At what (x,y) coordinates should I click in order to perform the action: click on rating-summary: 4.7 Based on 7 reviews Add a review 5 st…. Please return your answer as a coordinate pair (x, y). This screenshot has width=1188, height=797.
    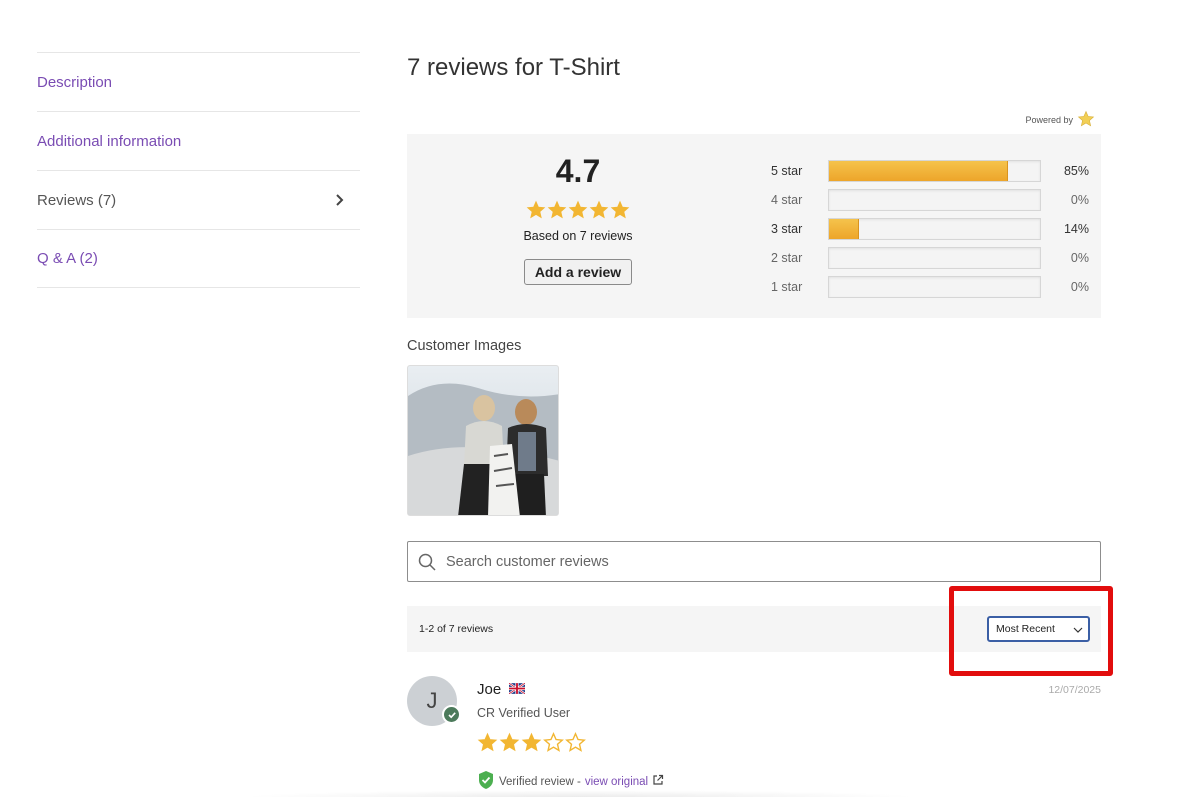
    Looking at the image, I should click on (754, 226).